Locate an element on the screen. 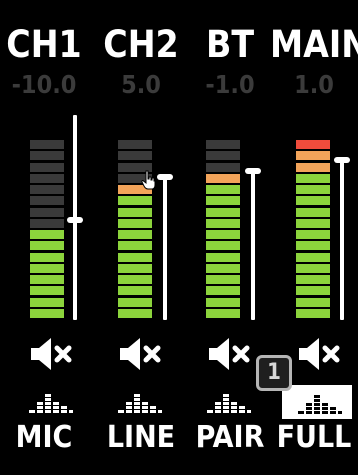 Image resolution: width=358 pixels, height=475 pixels. source-label: FULL is located at coordinates (314, 437).